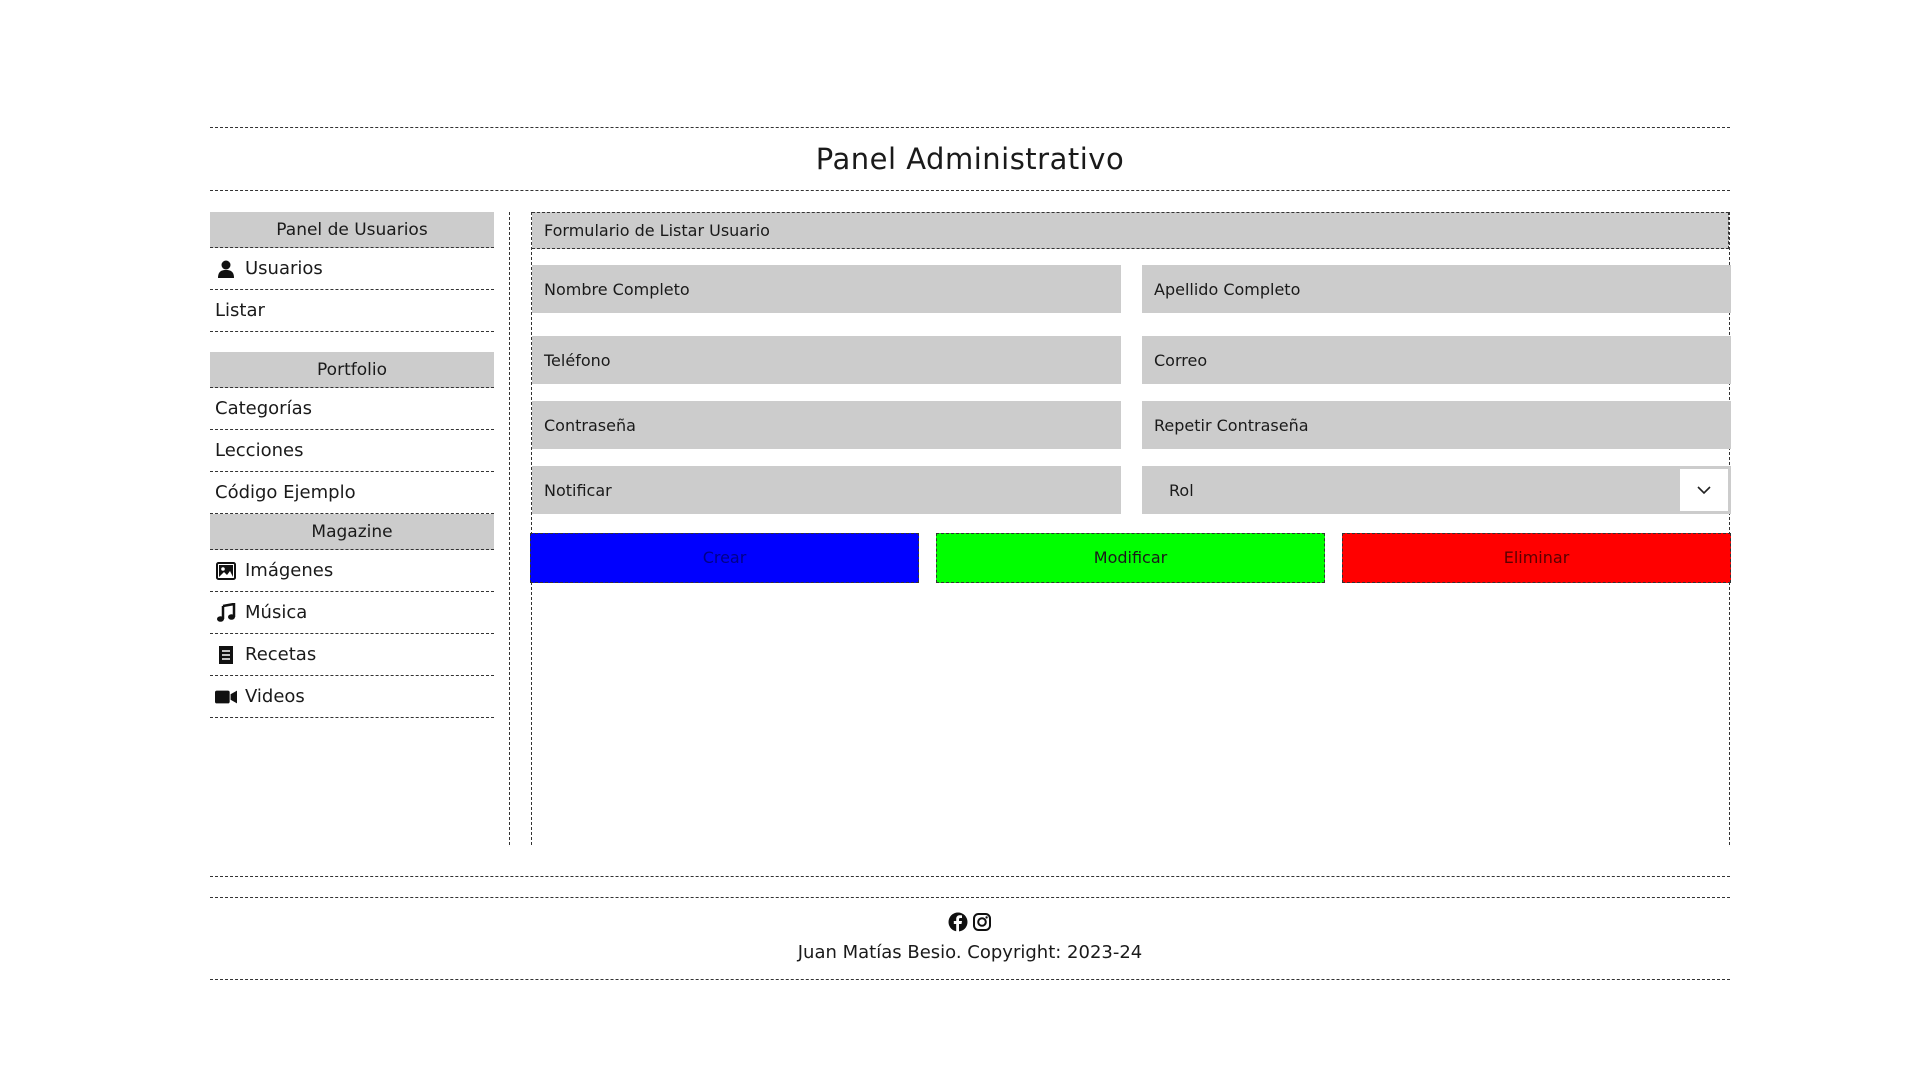  Describe the element at coordinates (1536, 558) in the screenshot. I see `eliminar-button: Eliminar` at that location.